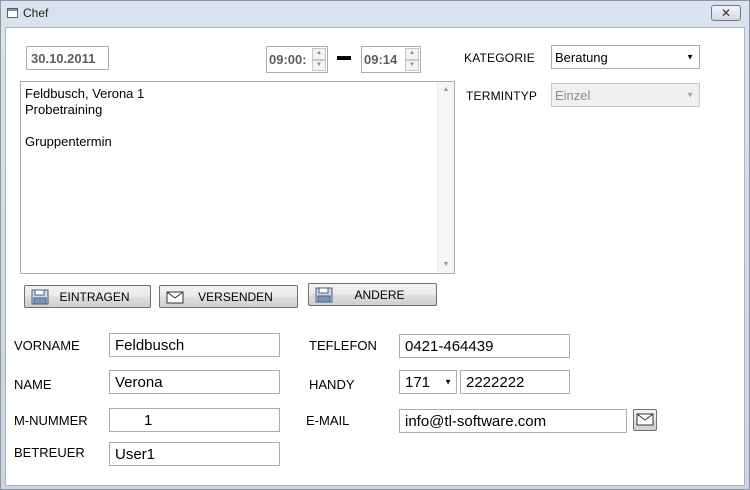 The height and width of the screenshot is (490, 750). What do you see at coordinates (84, 126) in the screenshot?
I see `notes-line` at bounding box center [84, 126].